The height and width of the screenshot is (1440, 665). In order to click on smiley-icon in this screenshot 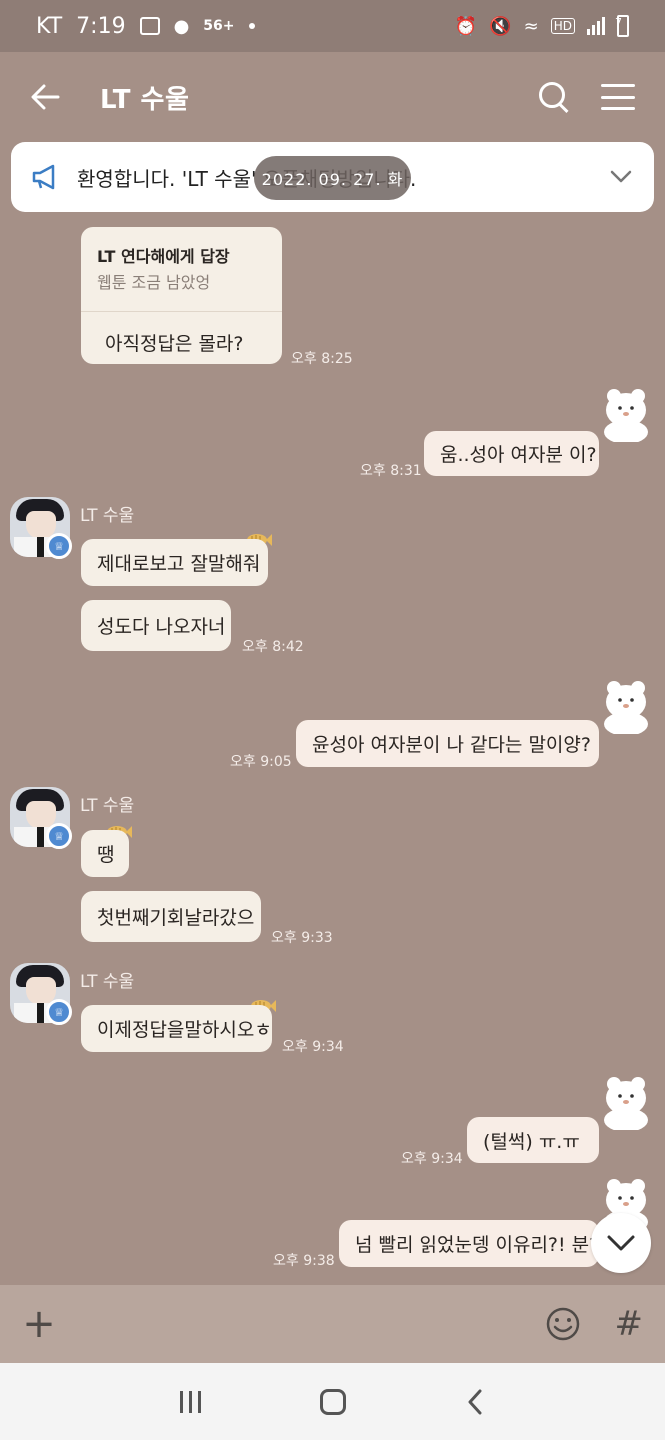, I will do `click(563, 1324)`.